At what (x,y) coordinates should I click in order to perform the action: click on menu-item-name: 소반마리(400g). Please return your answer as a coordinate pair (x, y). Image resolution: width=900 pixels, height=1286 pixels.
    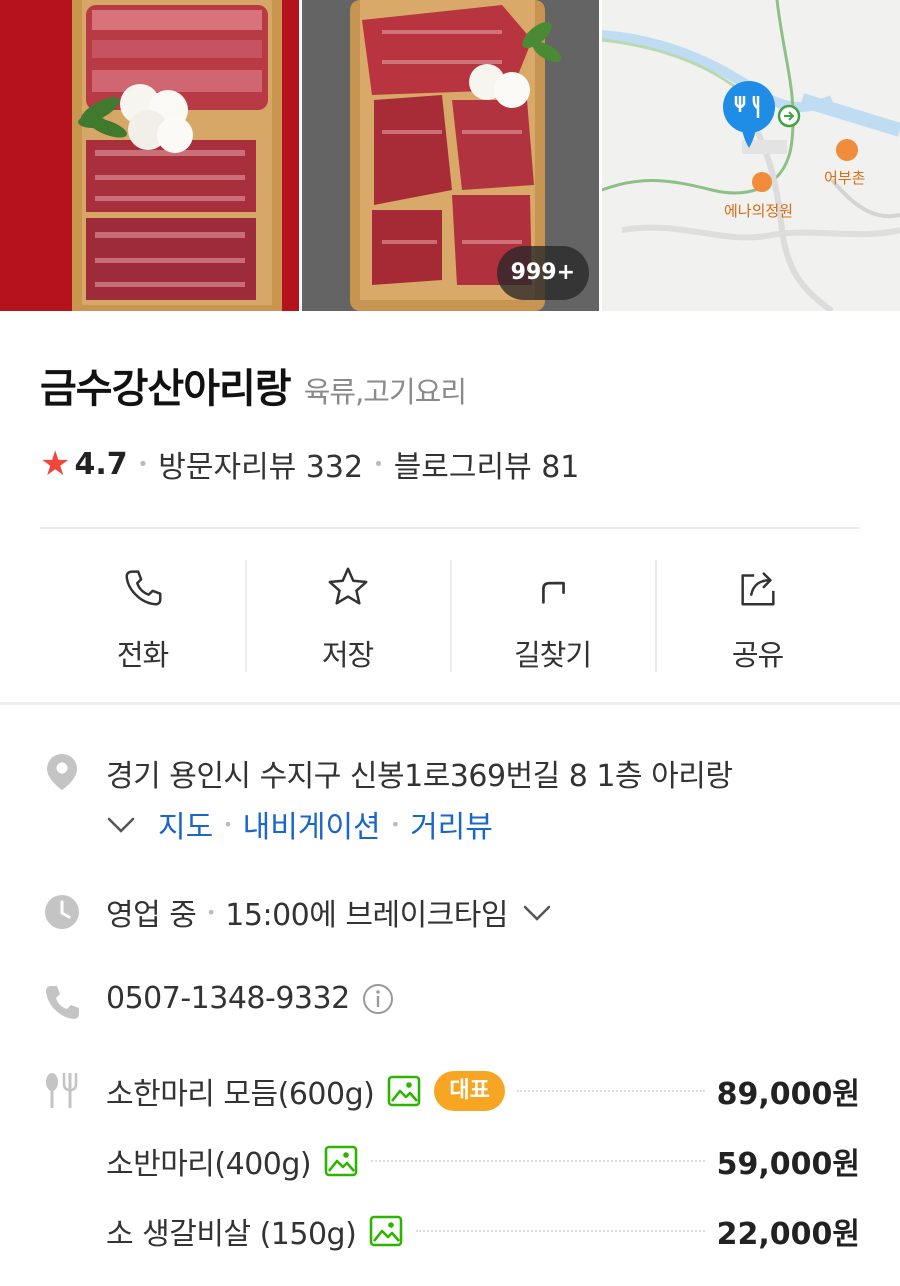
    Looking at the image, I should click on (209, 1164).